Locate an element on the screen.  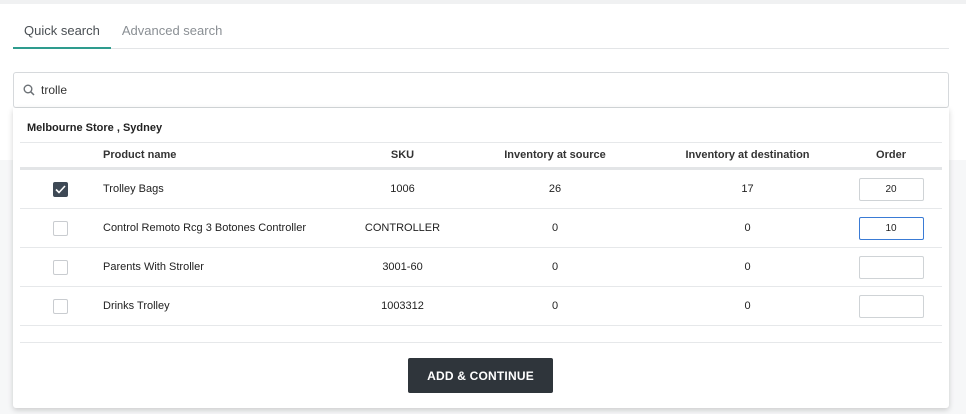
tab-quick-search: Quick search is located at coordinates (62, 31).